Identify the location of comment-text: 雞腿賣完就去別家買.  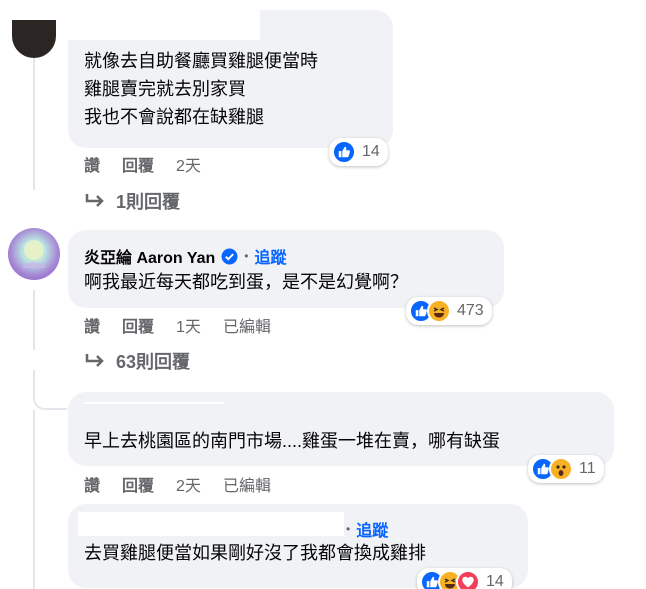
(165, 89).